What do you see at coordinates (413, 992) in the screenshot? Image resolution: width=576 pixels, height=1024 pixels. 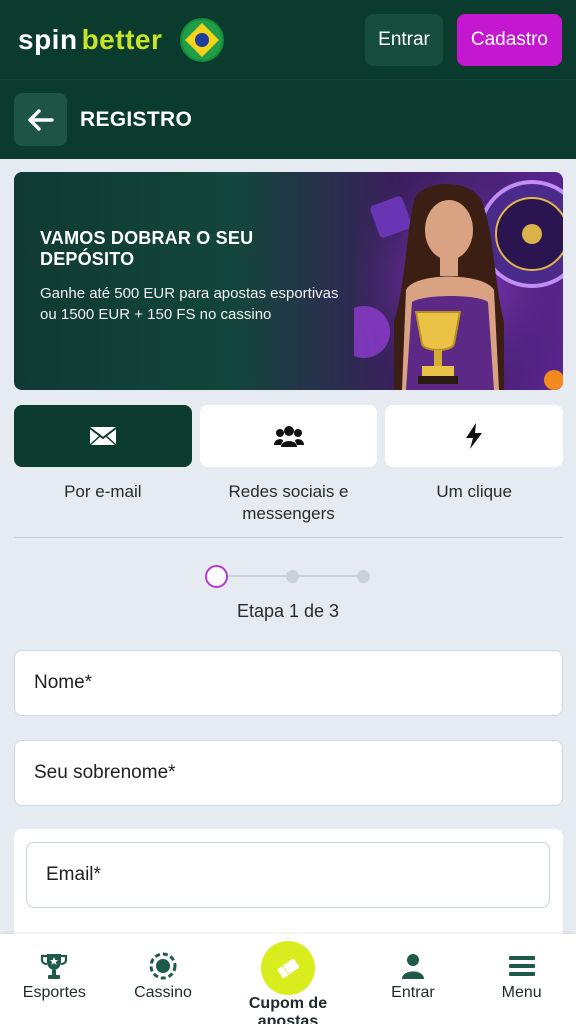 I see `nav-login-label: Entrar` at bounding box center [413, 992].